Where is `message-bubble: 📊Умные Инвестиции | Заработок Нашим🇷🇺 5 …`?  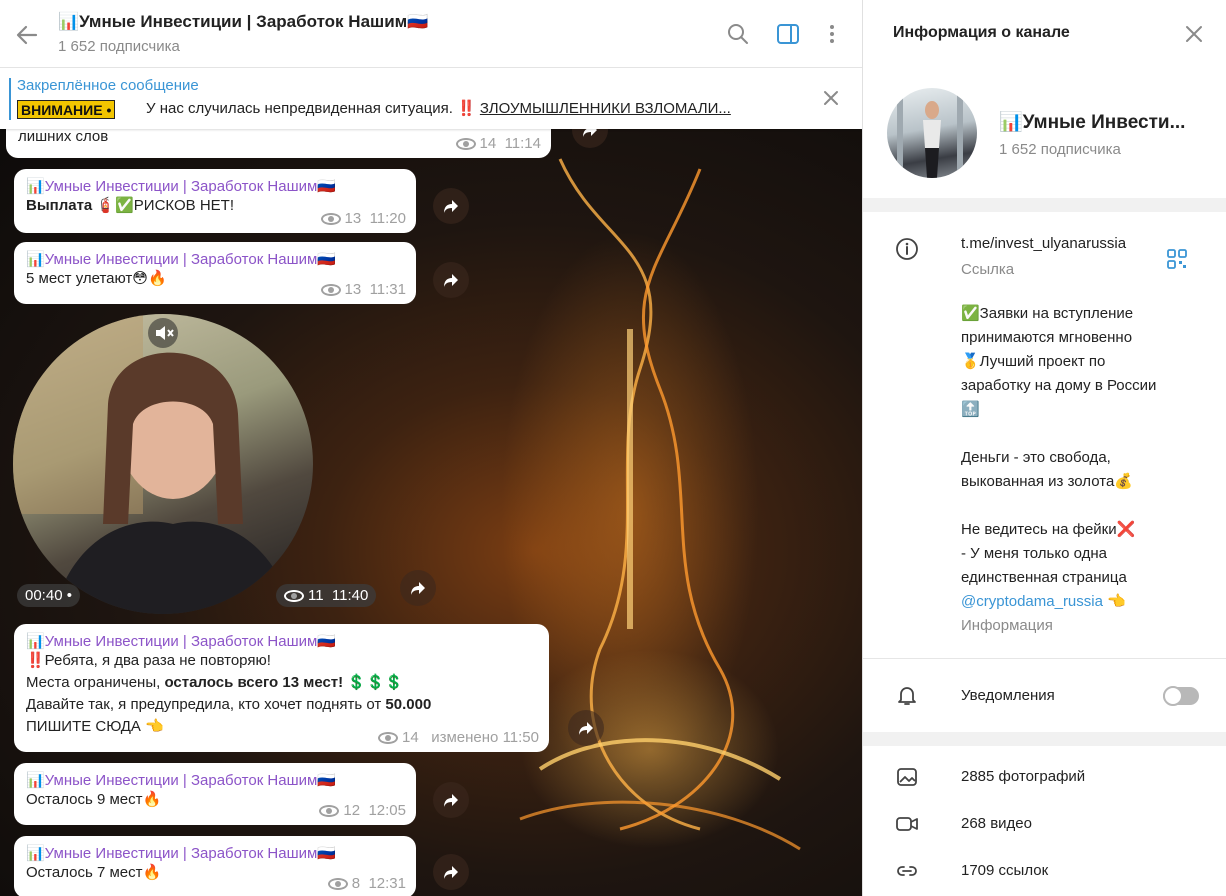 message-bubble: 📊Умные Инвестиции | Заработок Нашим🇷🇺 5 … is located at coordinates (215, 273).